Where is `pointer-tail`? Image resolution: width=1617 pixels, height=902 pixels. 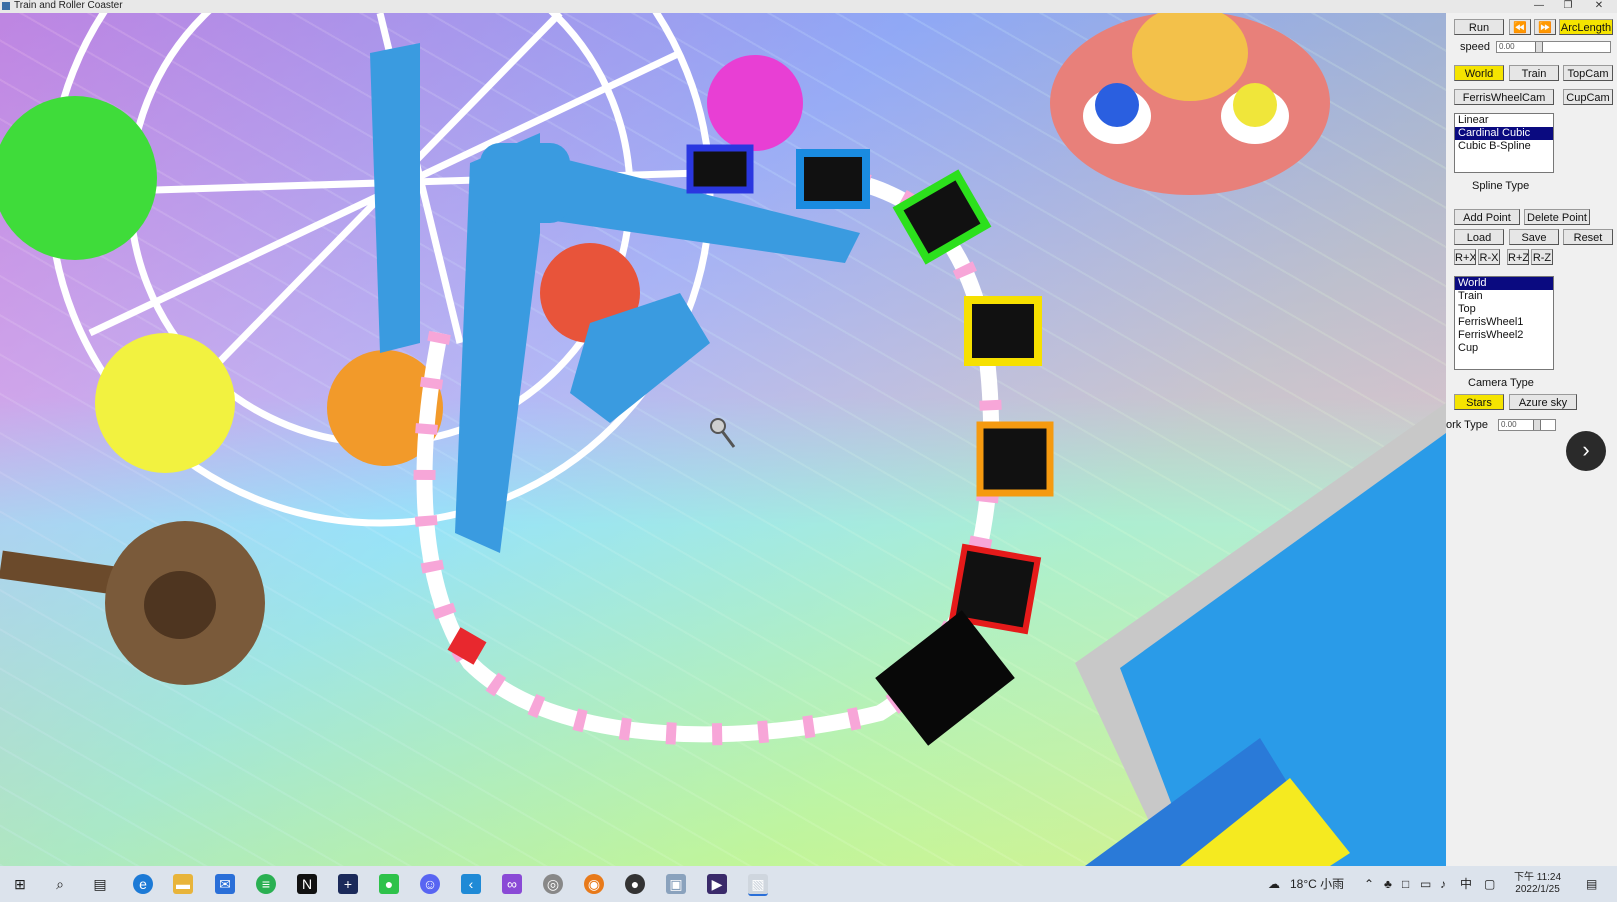 pointer-tail is located at coordinates (728, 439).